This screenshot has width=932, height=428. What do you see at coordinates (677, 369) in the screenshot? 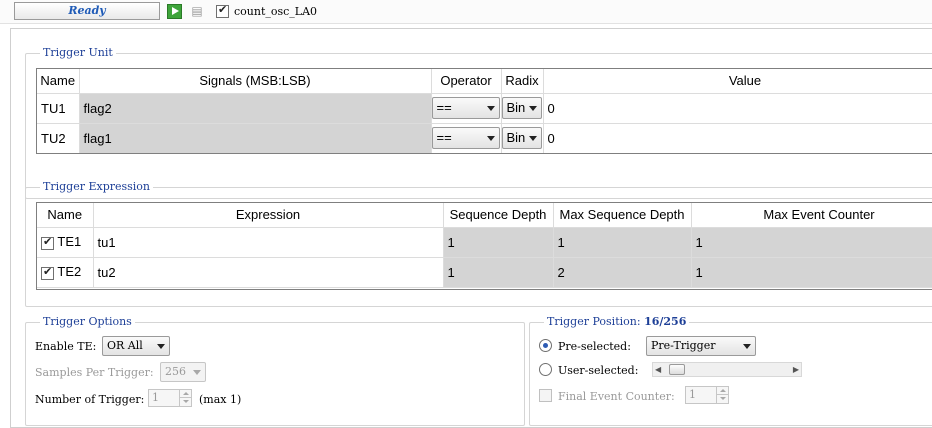
I see `slider-thumb` at bounding box center [677, 369].